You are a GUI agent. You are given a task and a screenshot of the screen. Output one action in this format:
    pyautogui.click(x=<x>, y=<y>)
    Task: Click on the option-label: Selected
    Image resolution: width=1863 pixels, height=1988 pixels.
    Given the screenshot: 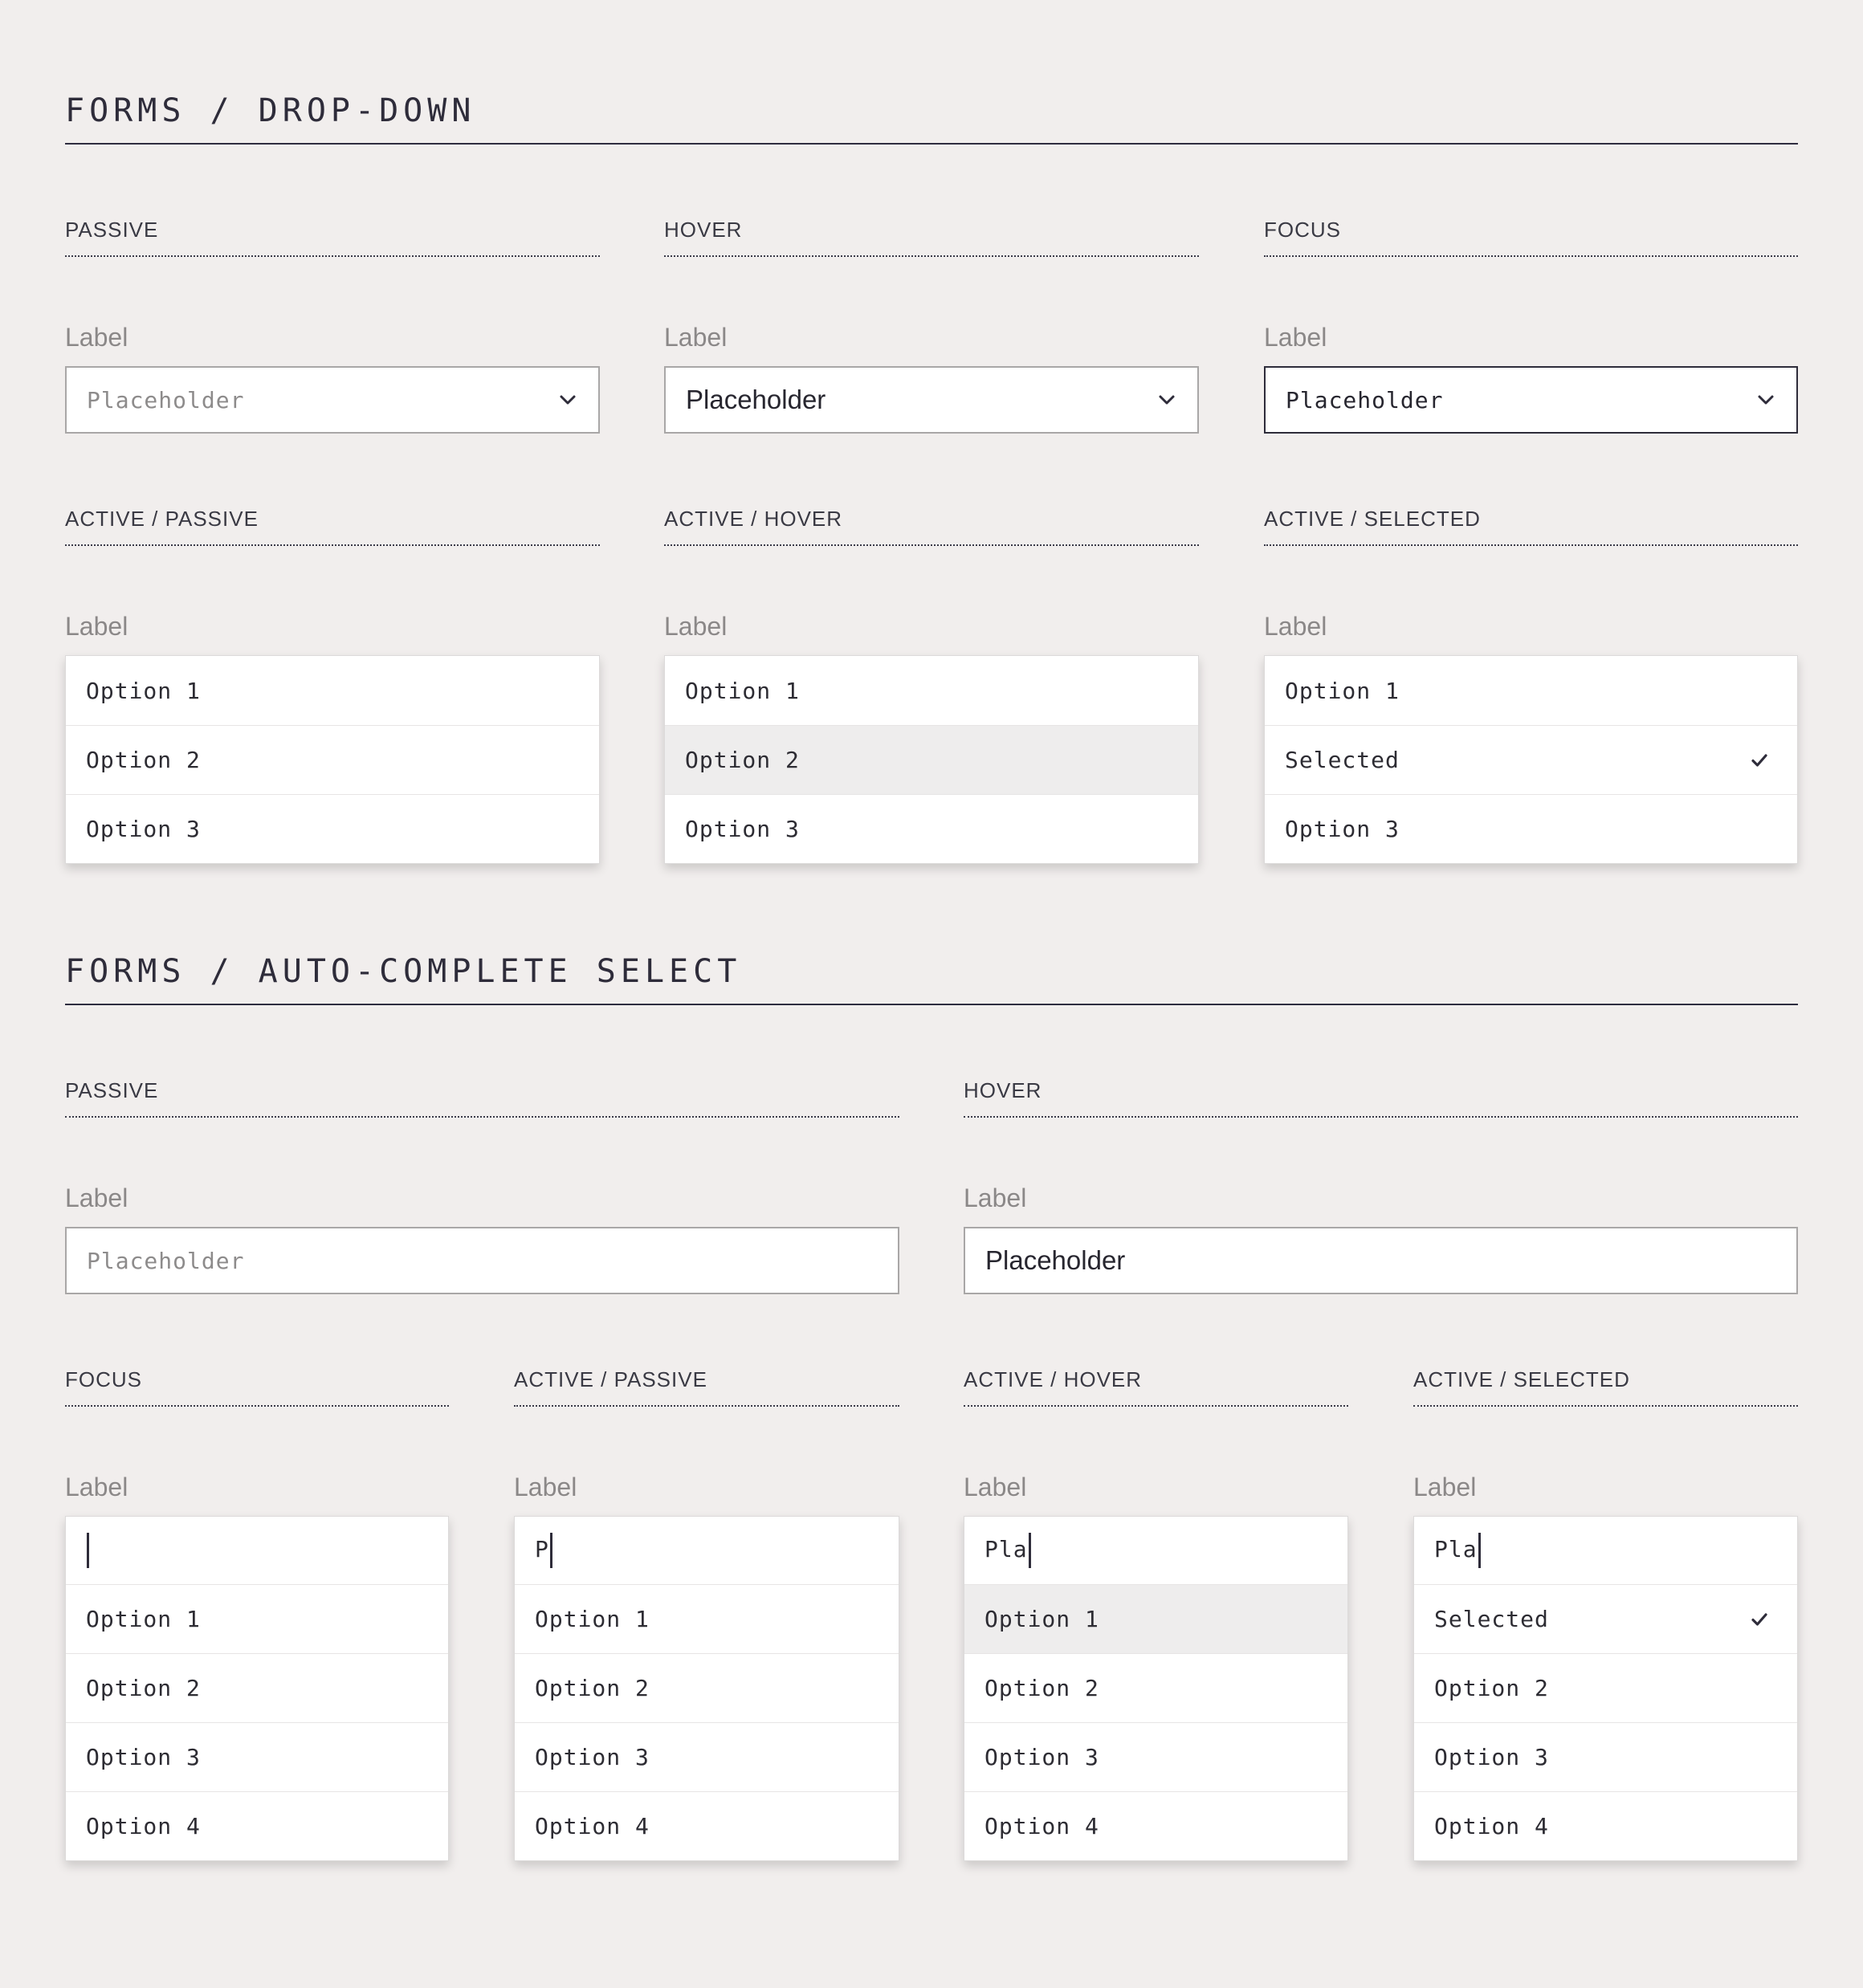 What is the action you would take?
    pyautogui.click(x=1342, y=760)
    